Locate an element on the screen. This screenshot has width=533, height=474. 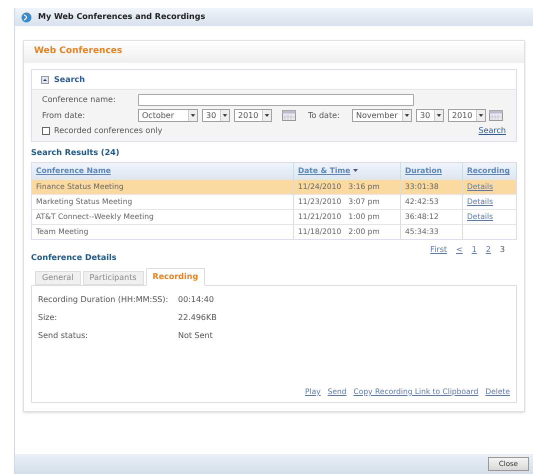
detail-label: Recording Duration (HH:MM:SS): is located at coordinates (104, 300).